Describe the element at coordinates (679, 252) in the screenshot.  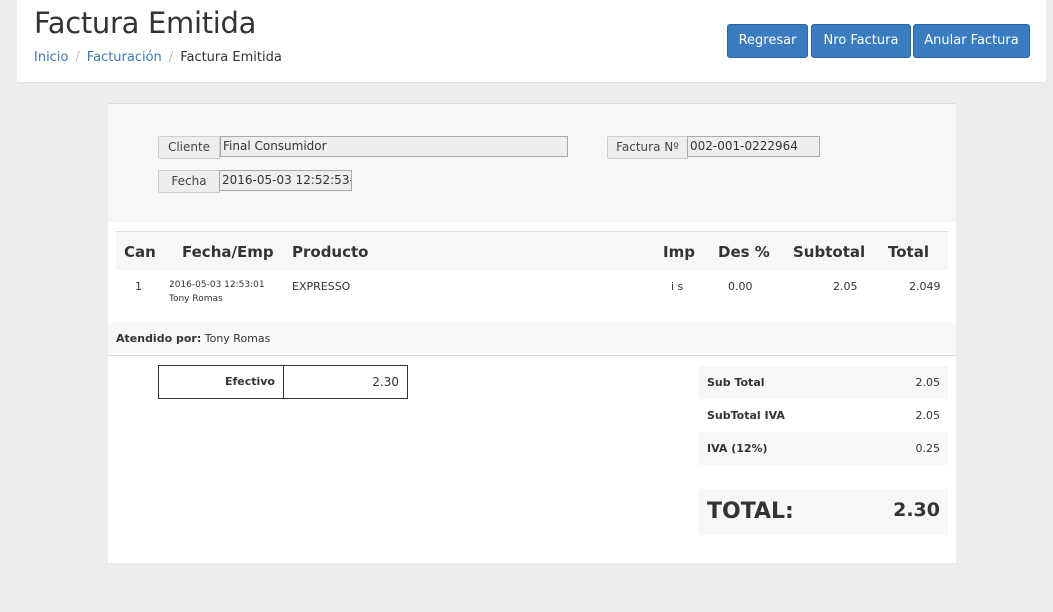
I see `column-header-tax: Imp` at that location.